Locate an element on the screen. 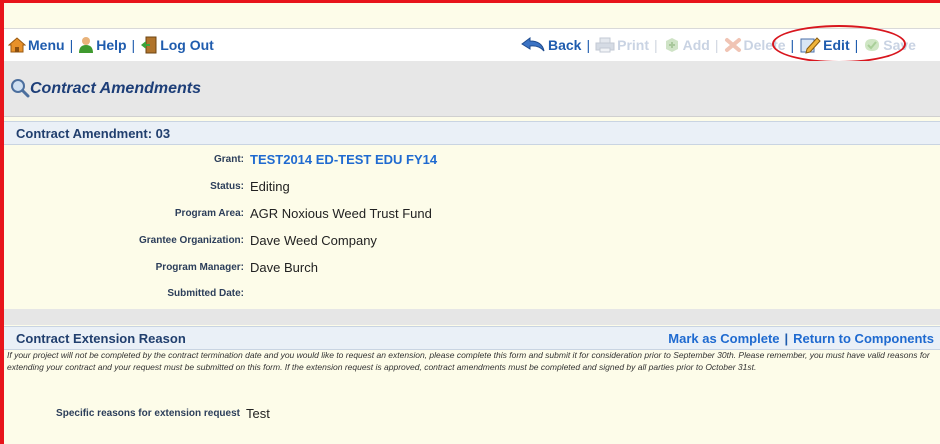  magnifier-icon is located at coordinates (20, 88).